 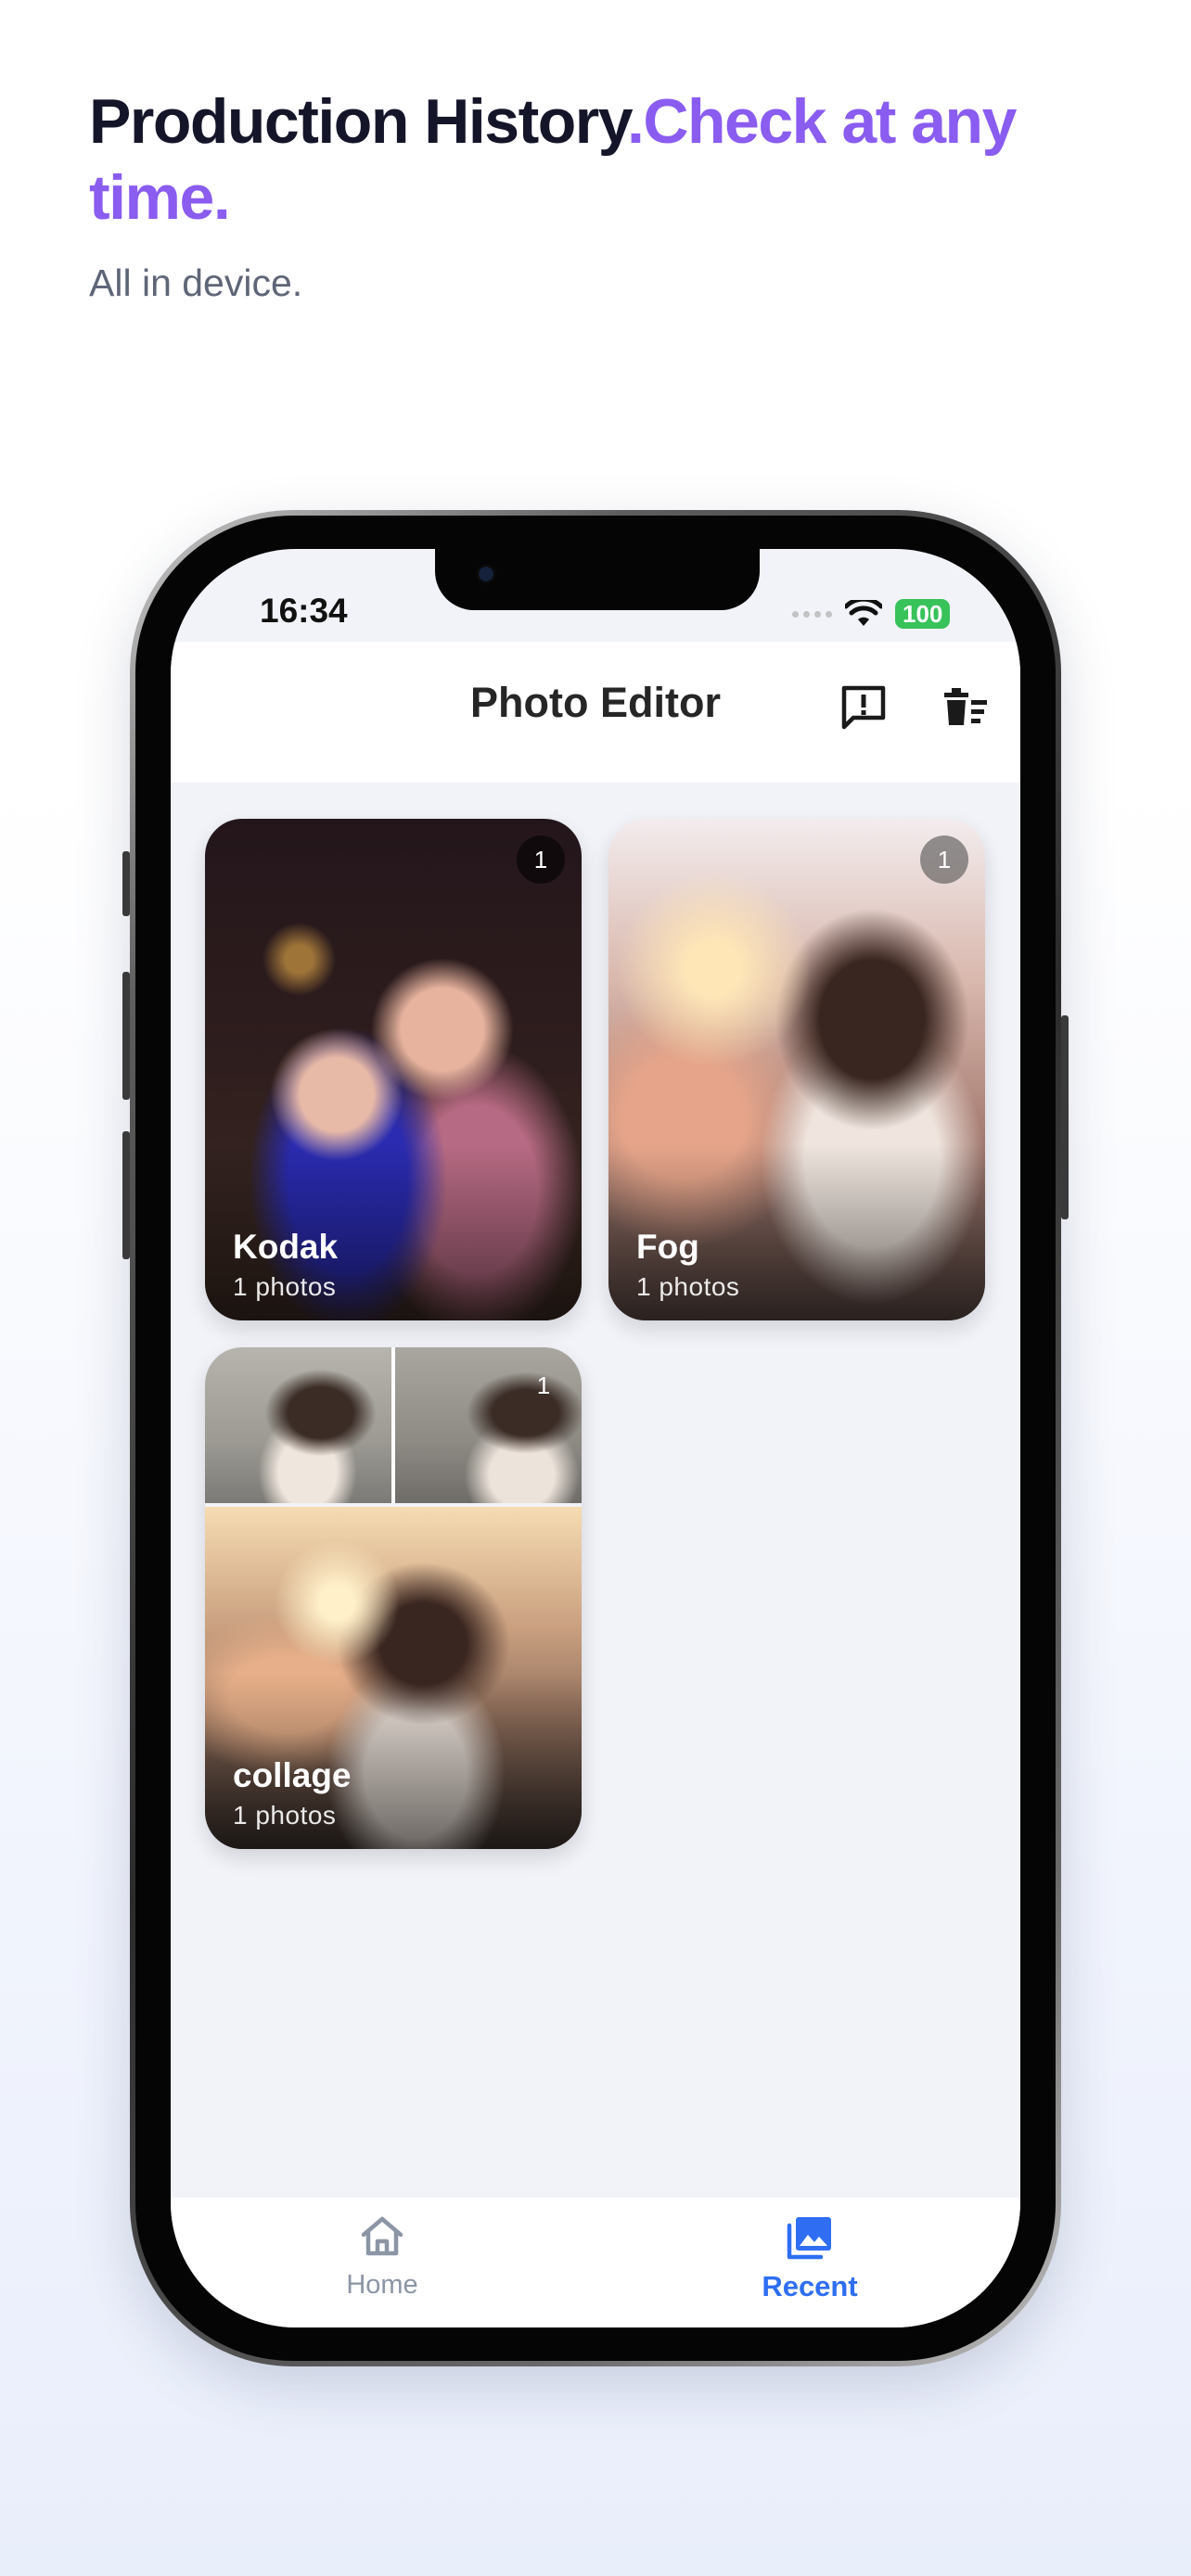 I want to click on album-card-collage: 1 collage 1 photos, so click(x=393, y=1598).